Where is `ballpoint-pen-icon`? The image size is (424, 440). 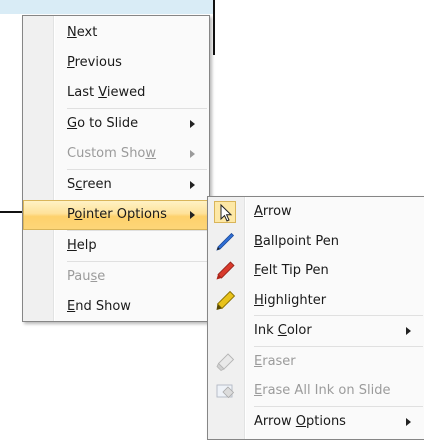
ballpoint-pen-icon is located at coordinates (225, 242).